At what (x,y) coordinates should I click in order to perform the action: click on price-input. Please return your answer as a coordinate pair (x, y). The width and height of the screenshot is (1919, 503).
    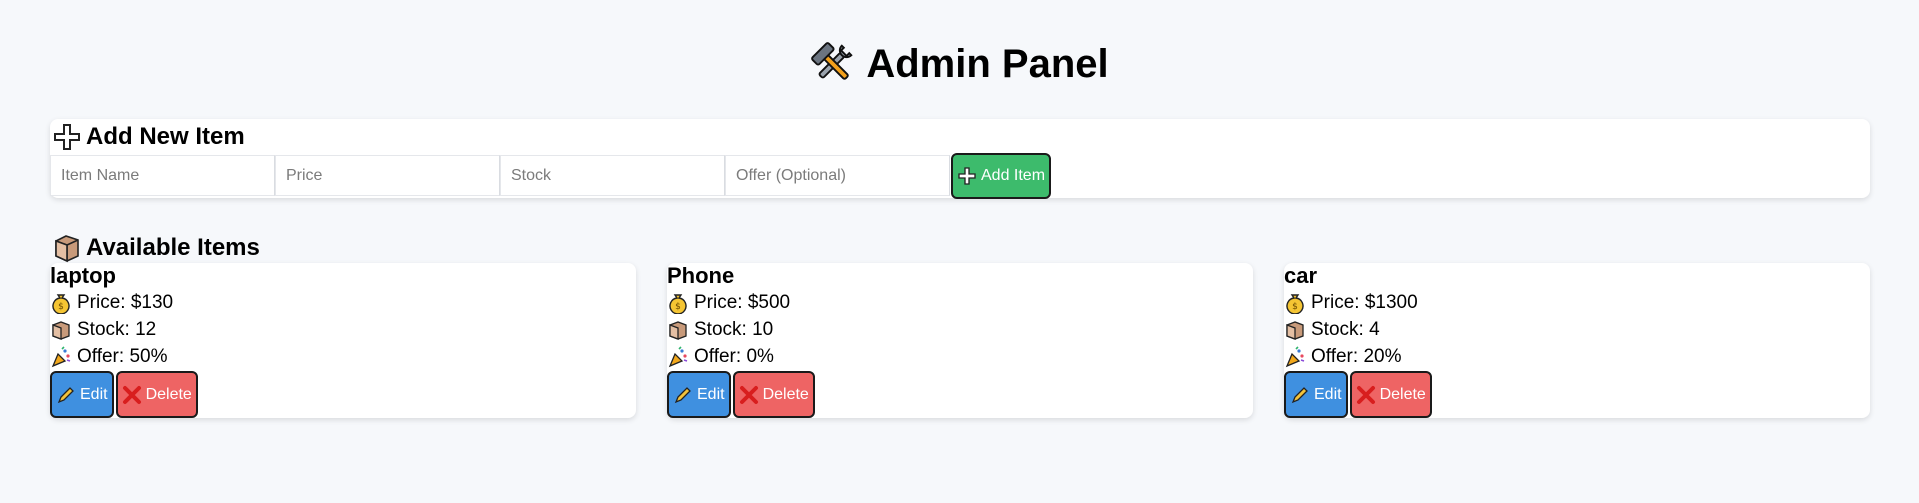
    Looking at the image, I should click on (387, 175).